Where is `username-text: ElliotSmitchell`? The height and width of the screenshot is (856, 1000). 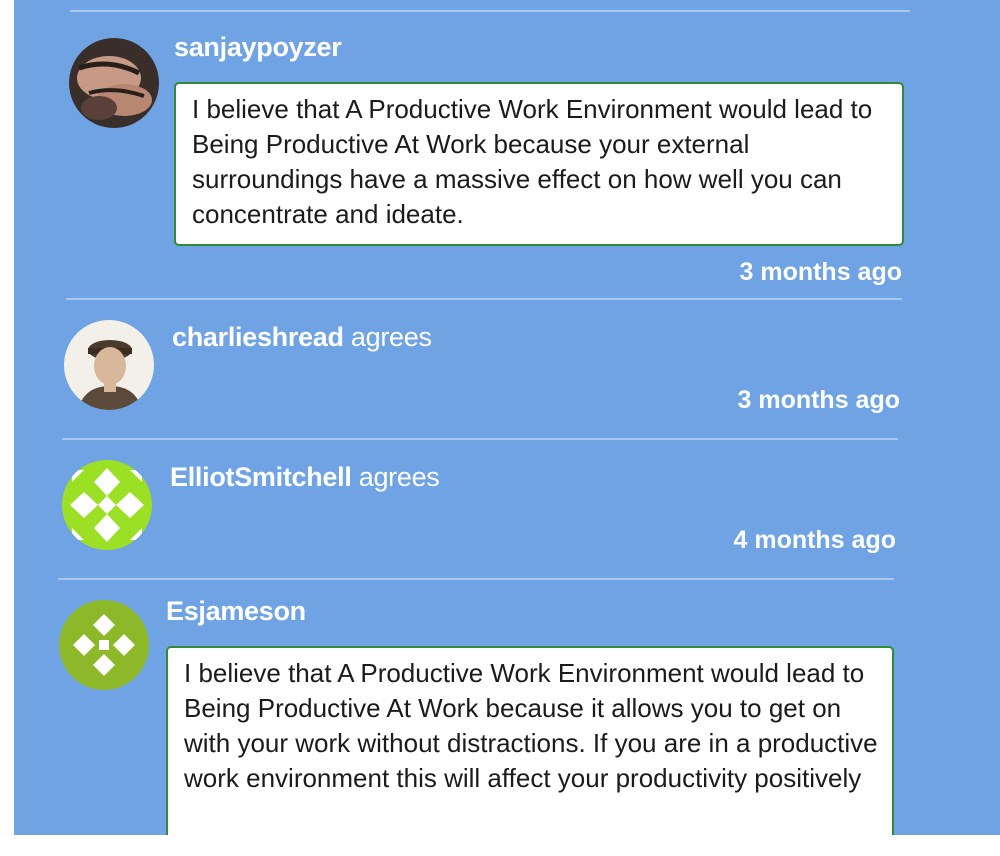
username-text: ElliotSmitchell is located at coordinates (261, 477).